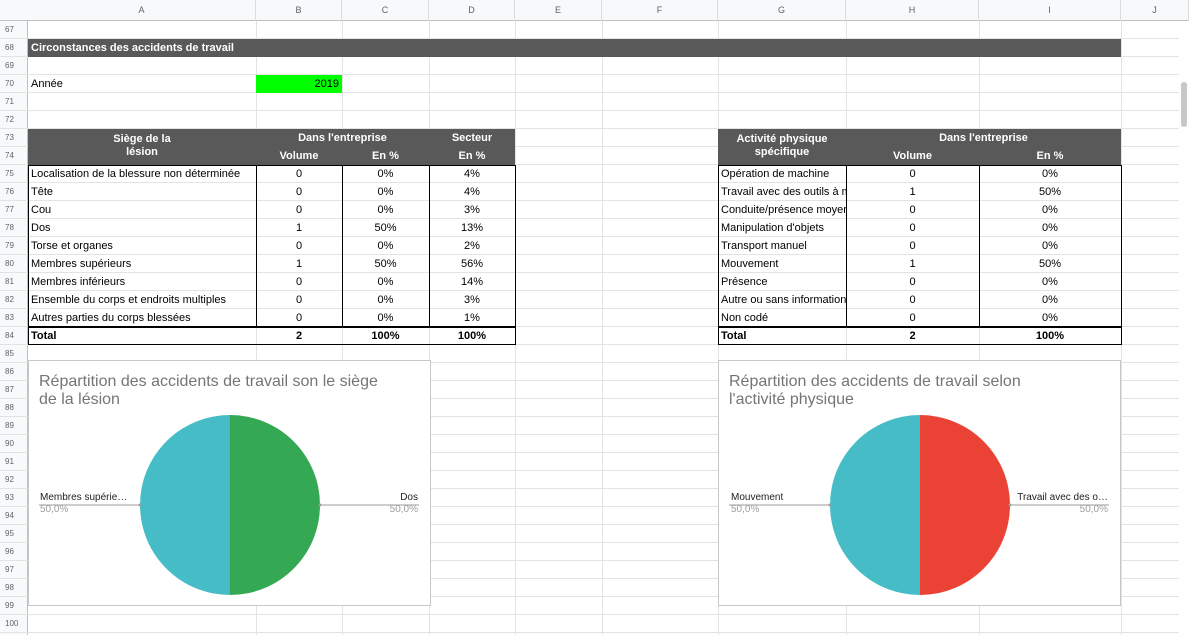 This screenshot has width=1189, height=635. I want to click on lesion-table-cell: Torse et organes, so click(142, 246).